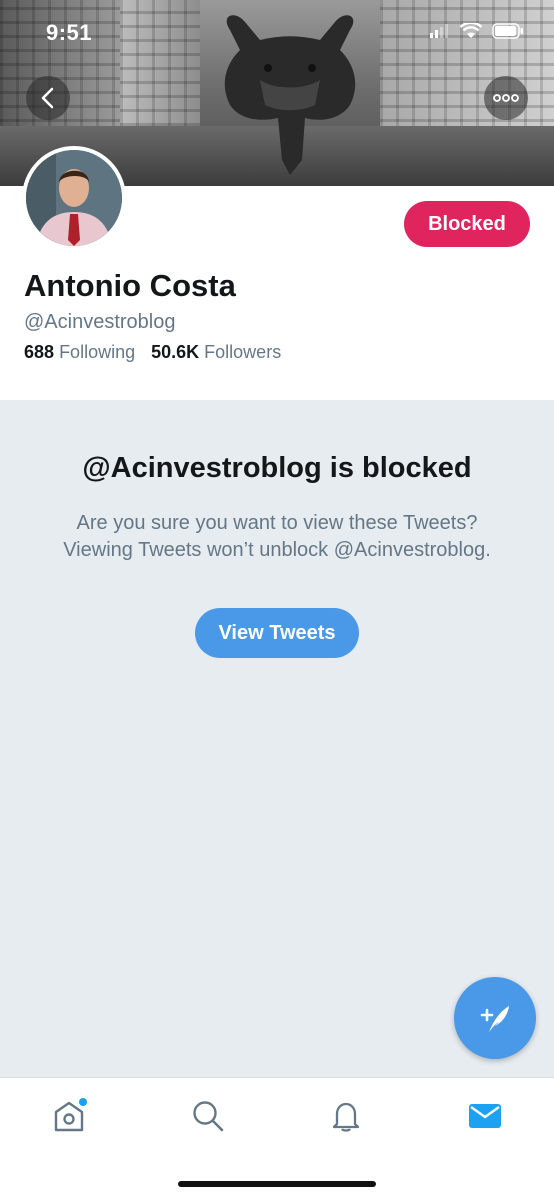  I want to click on following-count: 688, so click(39, 352).